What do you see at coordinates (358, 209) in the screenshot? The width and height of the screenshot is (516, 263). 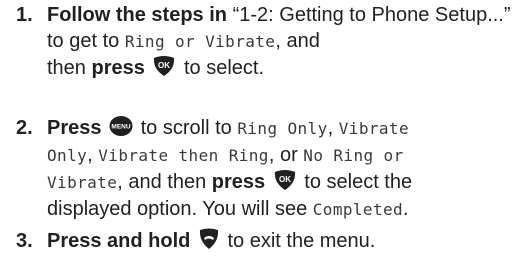 I see `display-text: Completed` at bounding box center [358, 209].